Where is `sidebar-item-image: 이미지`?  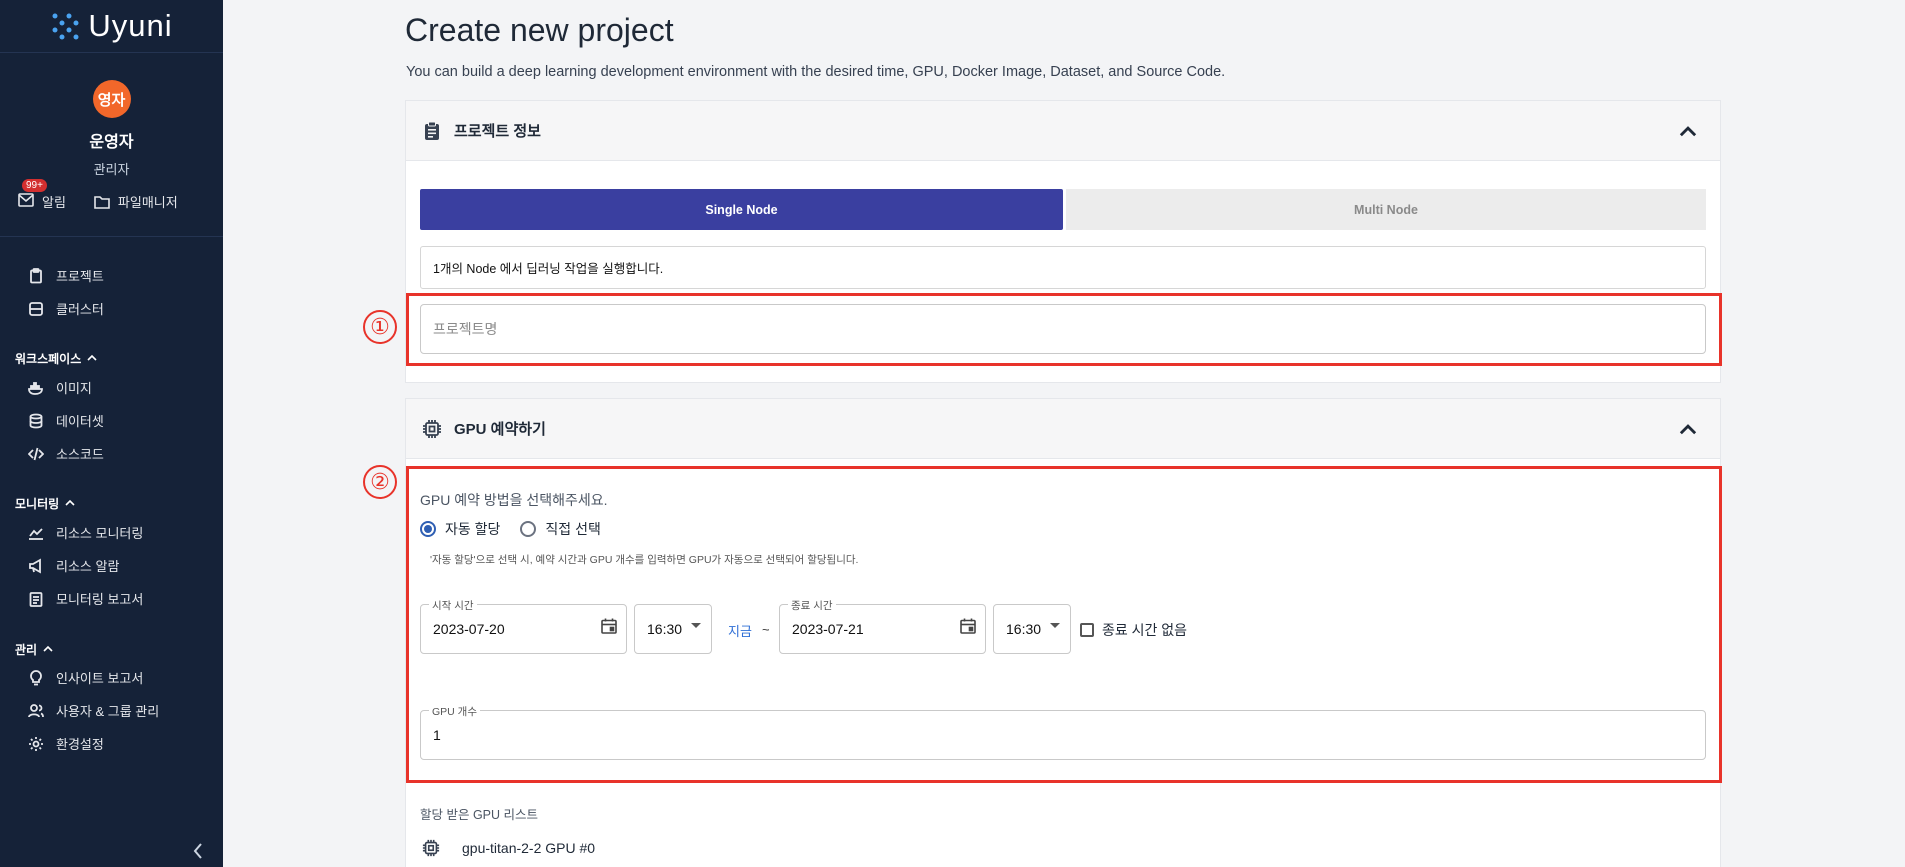 sidebar-item-image: 이미지 is located at coordinates (111, 387).